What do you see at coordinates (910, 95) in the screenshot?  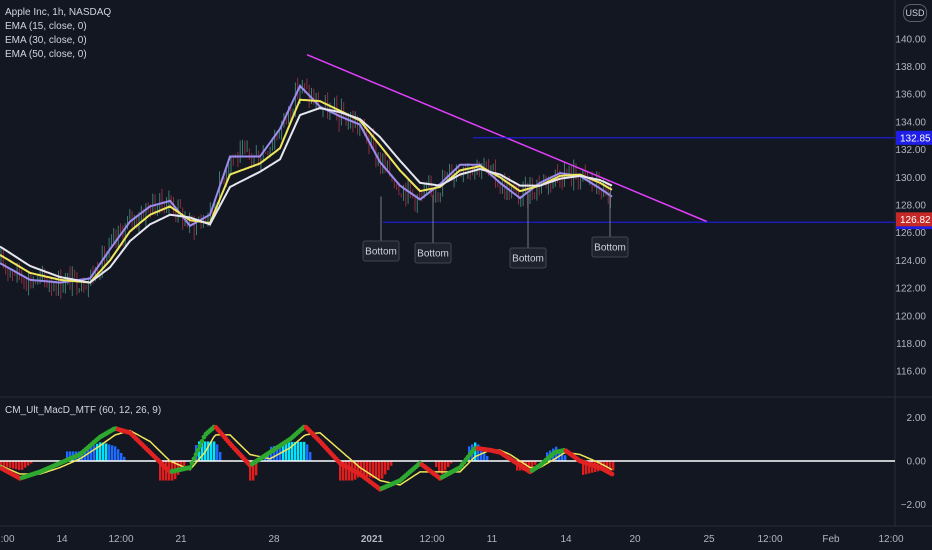 I see `price-tick-label: 136.00` at bounding box center [910, 95].